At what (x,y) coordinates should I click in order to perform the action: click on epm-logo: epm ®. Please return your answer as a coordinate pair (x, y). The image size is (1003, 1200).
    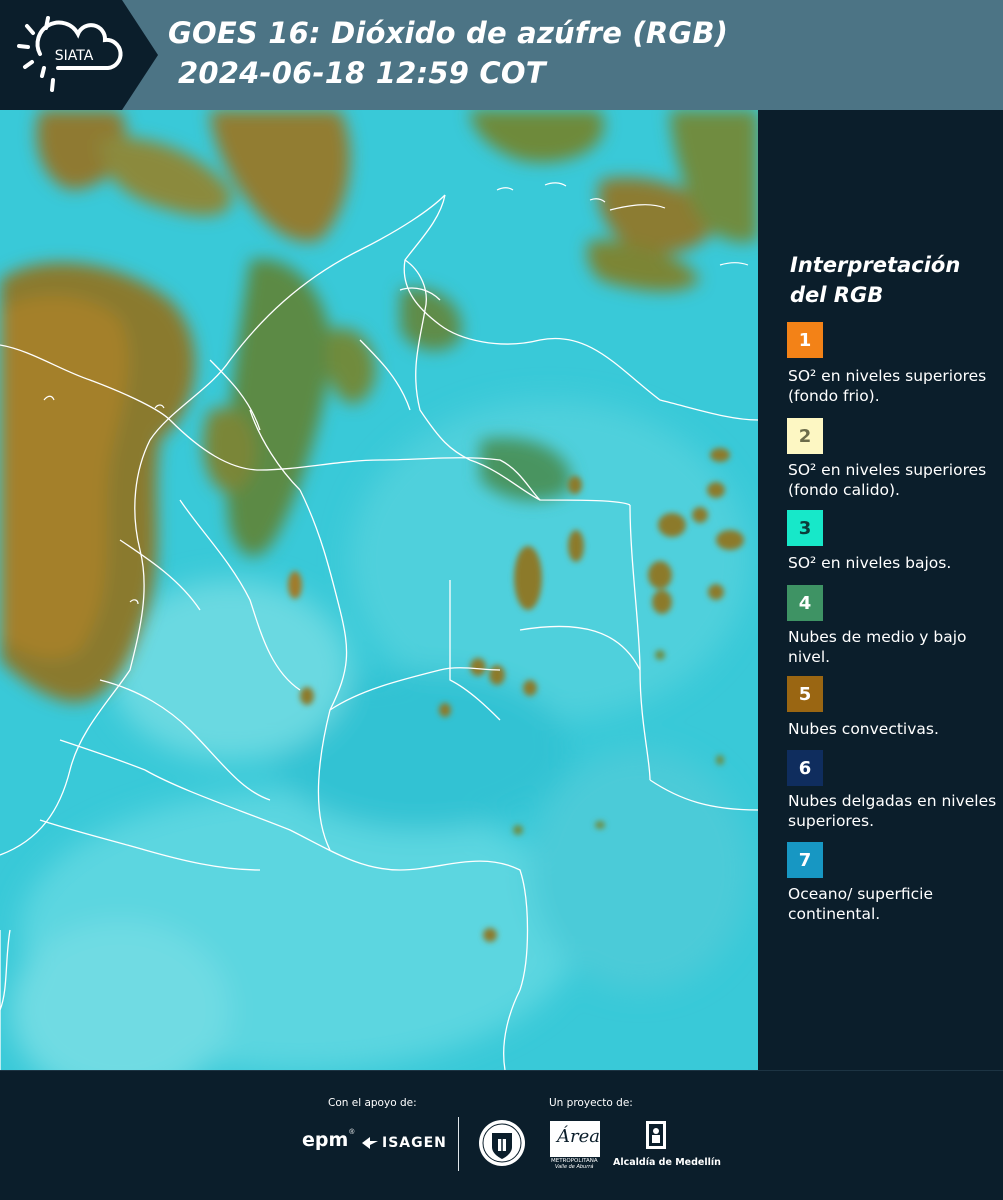
    Looking at the image, I should click on (328, 1140).